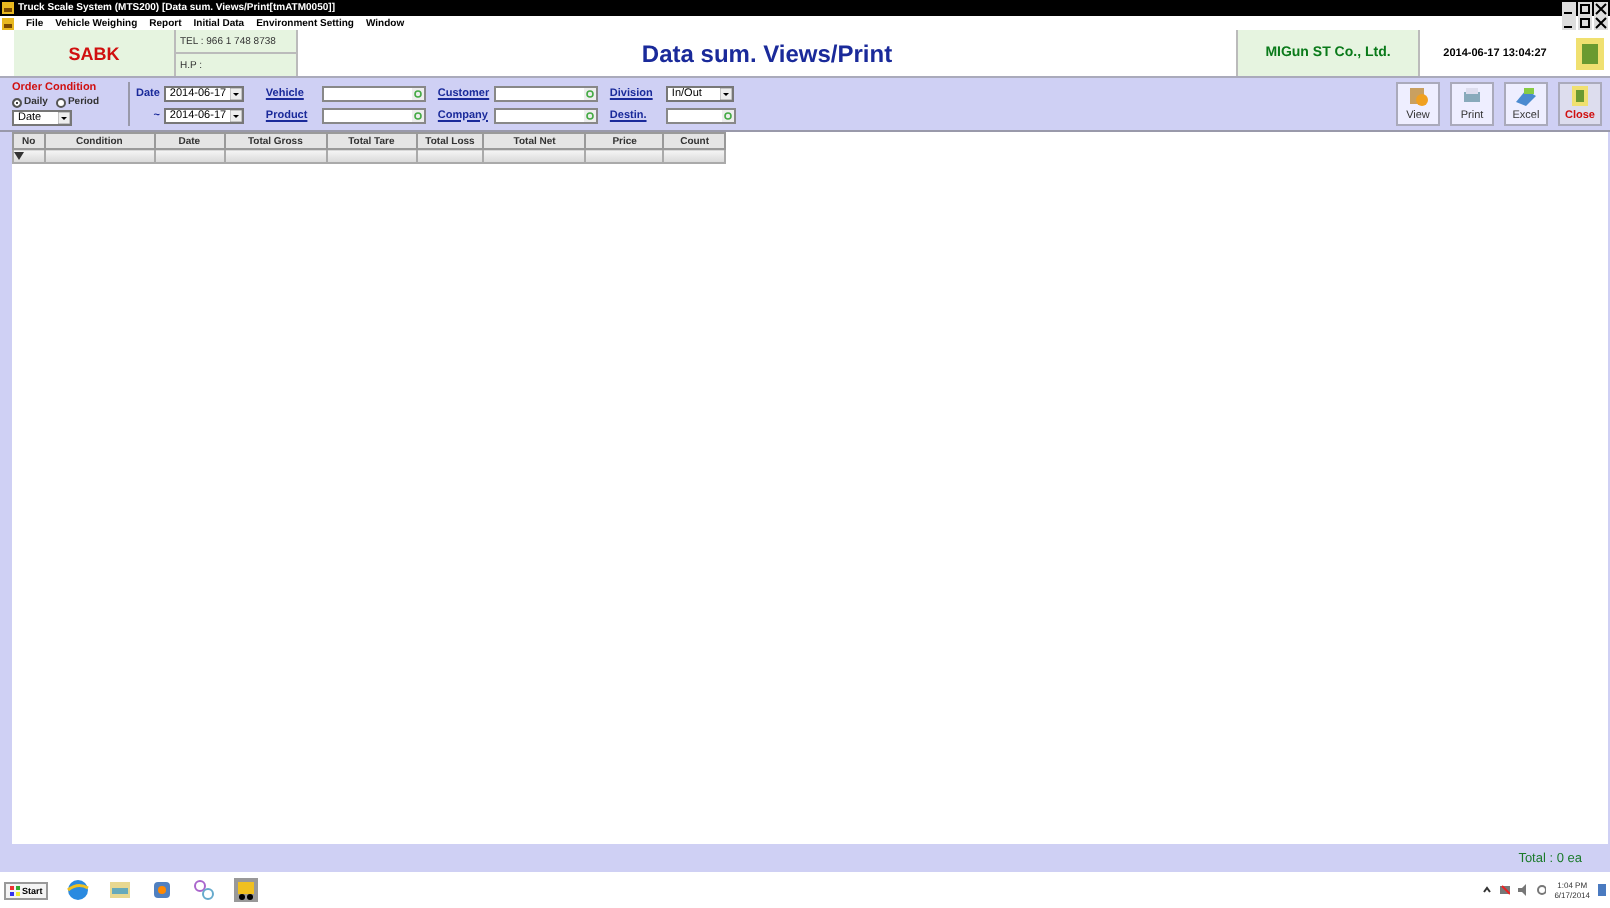  What do you see at coordinates (1590, 53) in the screenshot?
I see `document-icon` at bounding box center [1590, 53].